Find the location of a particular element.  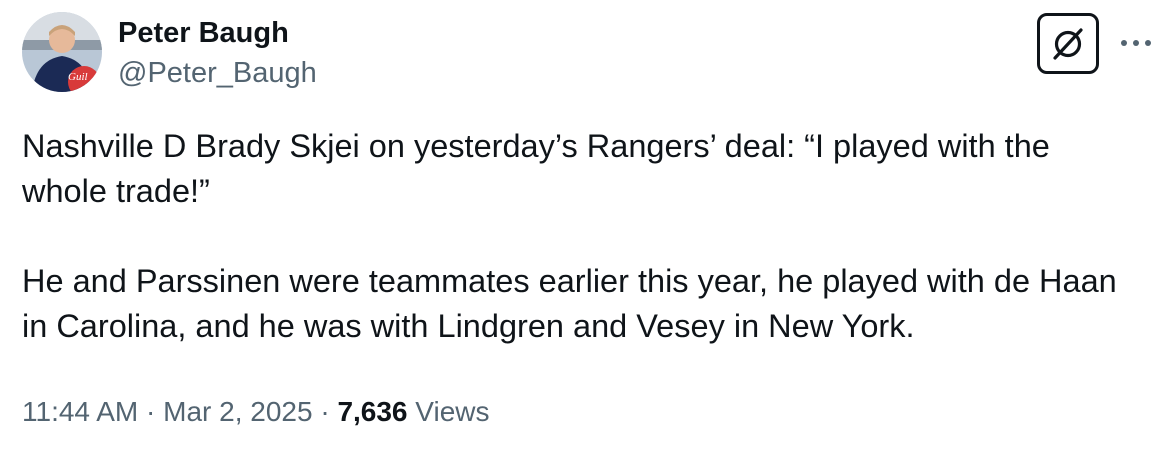

author-handle: @Peter_Baugh is located at coordinates (217, 73).